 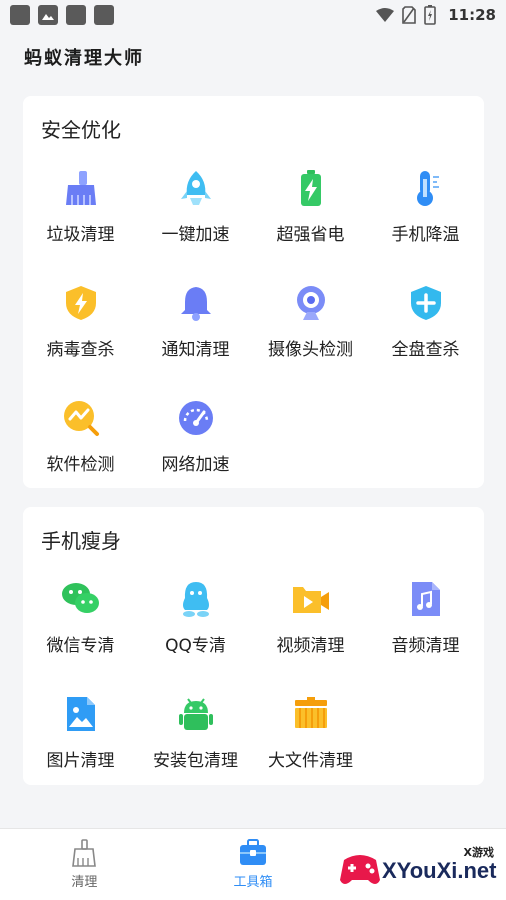 What do you see at coordinates (196, 188) in the screenshot?
I see `rocket-icon` at bounding box center [196, 188].